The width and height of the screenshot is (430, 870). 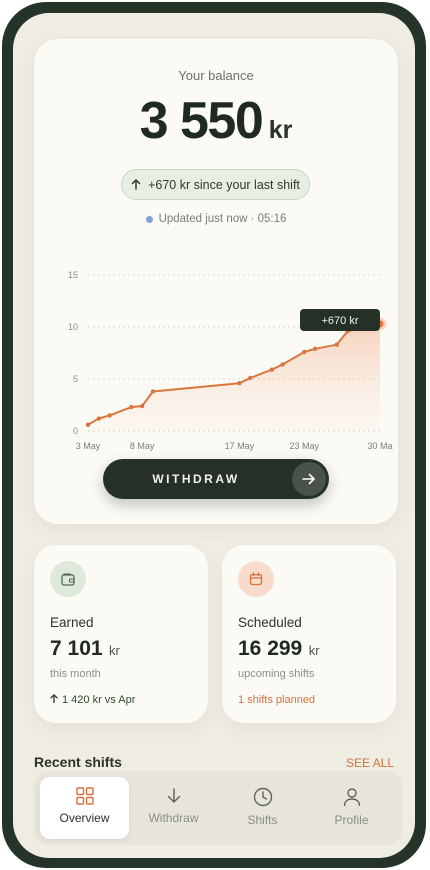 What do you see at coordinates (201, 121) in the screenshot?
I see `balance-value: 3 550` at bounding box center [201, 121].